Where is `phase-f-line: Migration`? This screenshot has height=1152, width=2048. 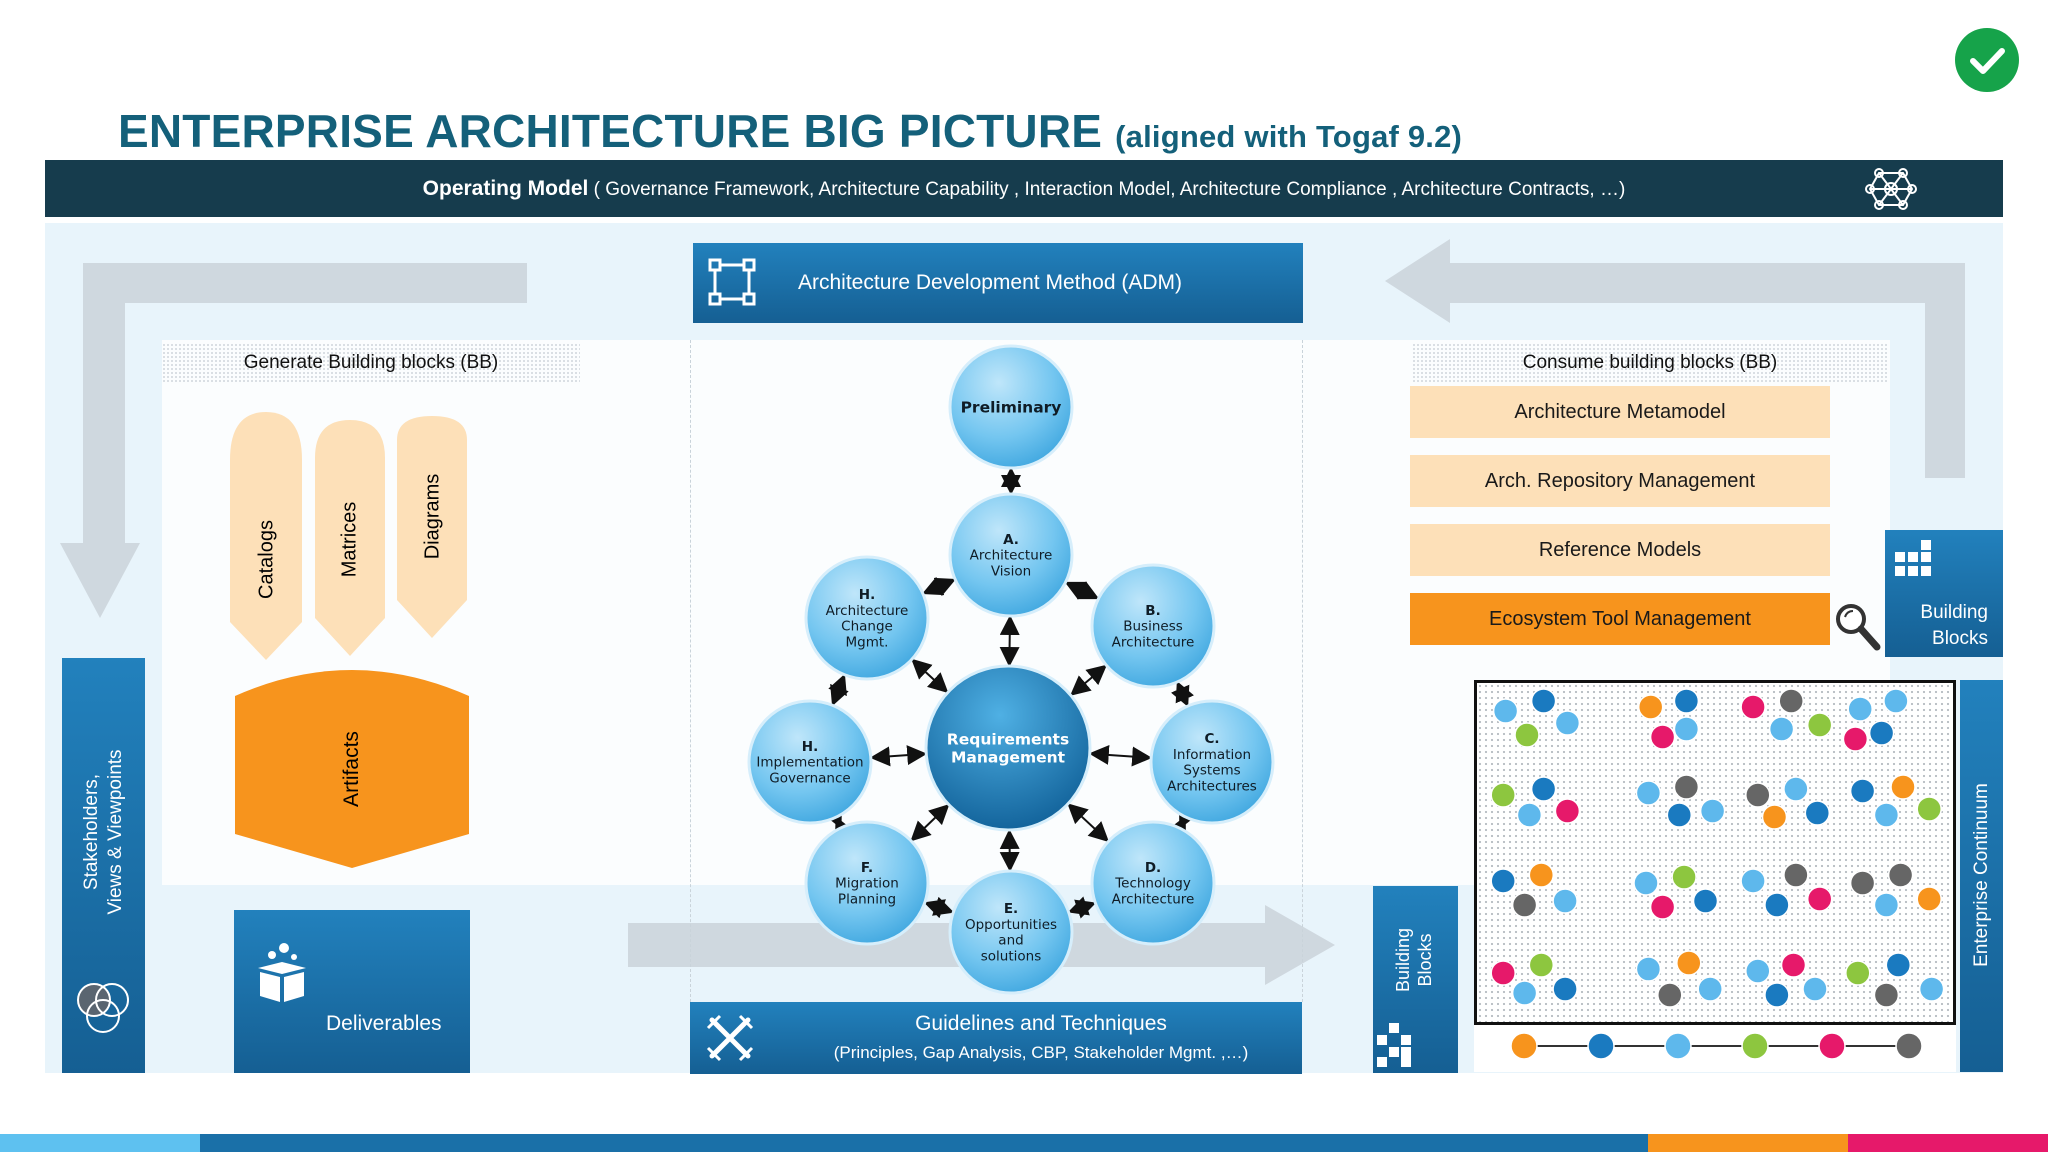
phase-f-line: Migration is located at coordinates (867, 884).